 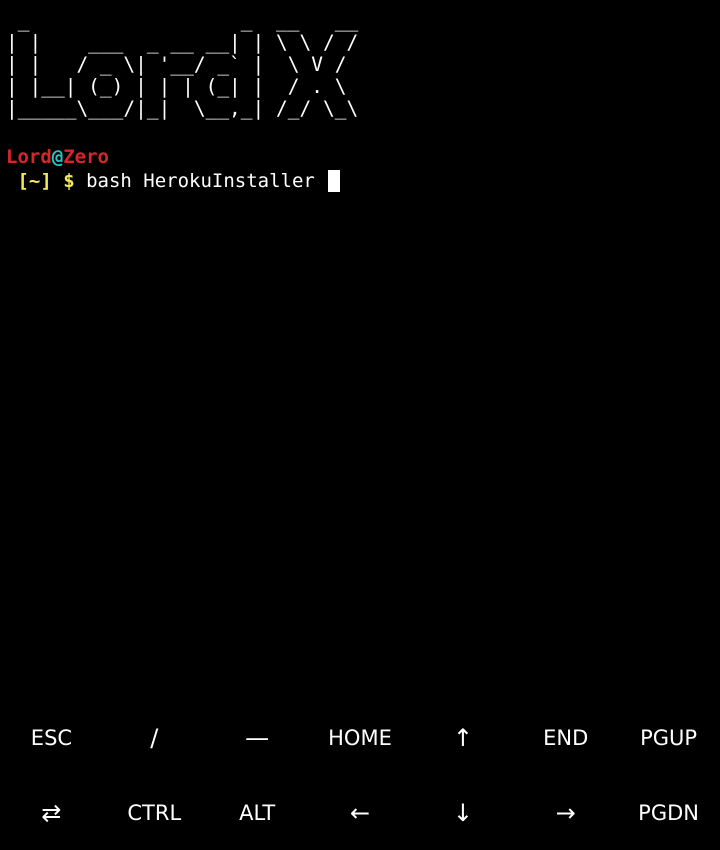 What do you see at coordinates (182, 64) in the screenshot?
I see `banner-line: | | / _ \| '__/ _` | \ V /` at bounding box center [182, 64].